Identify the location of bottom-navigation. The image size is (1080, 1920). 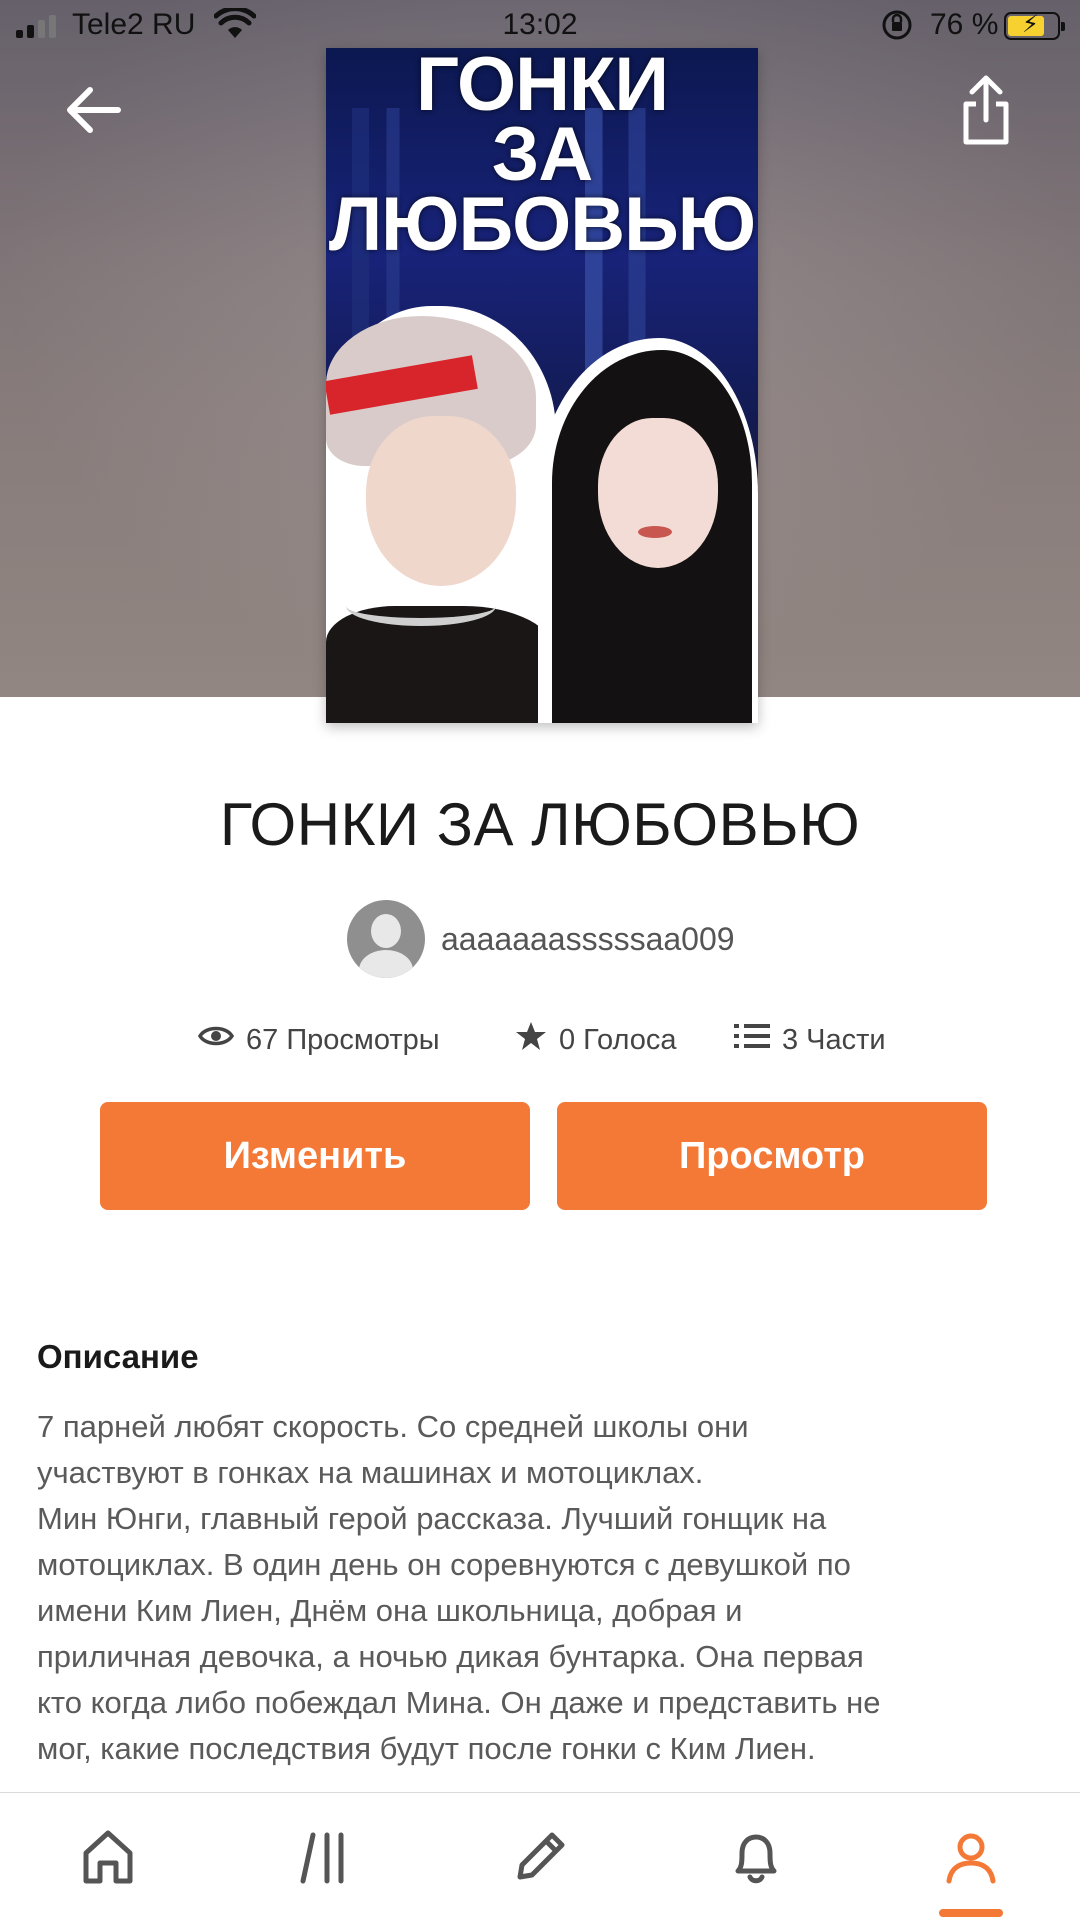
(540, 1856).